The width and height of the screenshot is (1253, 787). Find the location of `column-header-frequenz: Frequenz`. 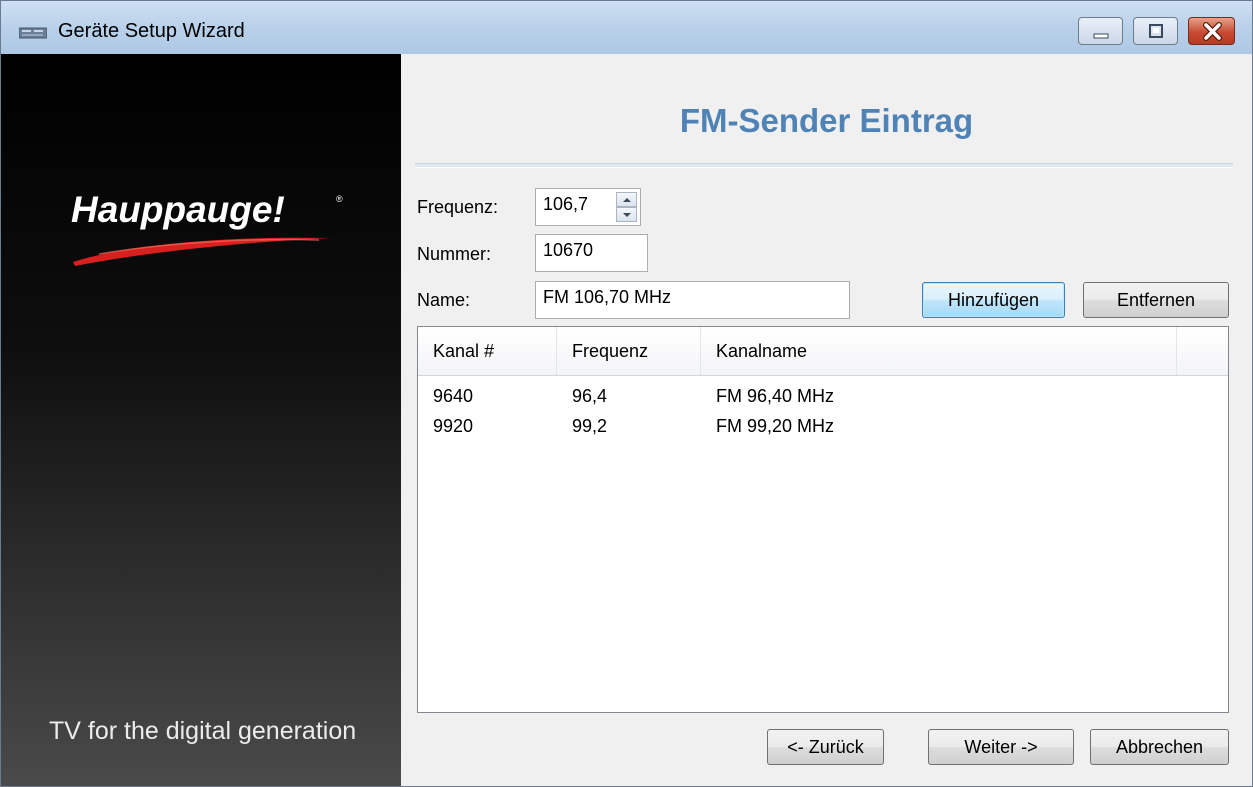

column-header-frequenz: Frequenz is located at coordinates (629, 351).